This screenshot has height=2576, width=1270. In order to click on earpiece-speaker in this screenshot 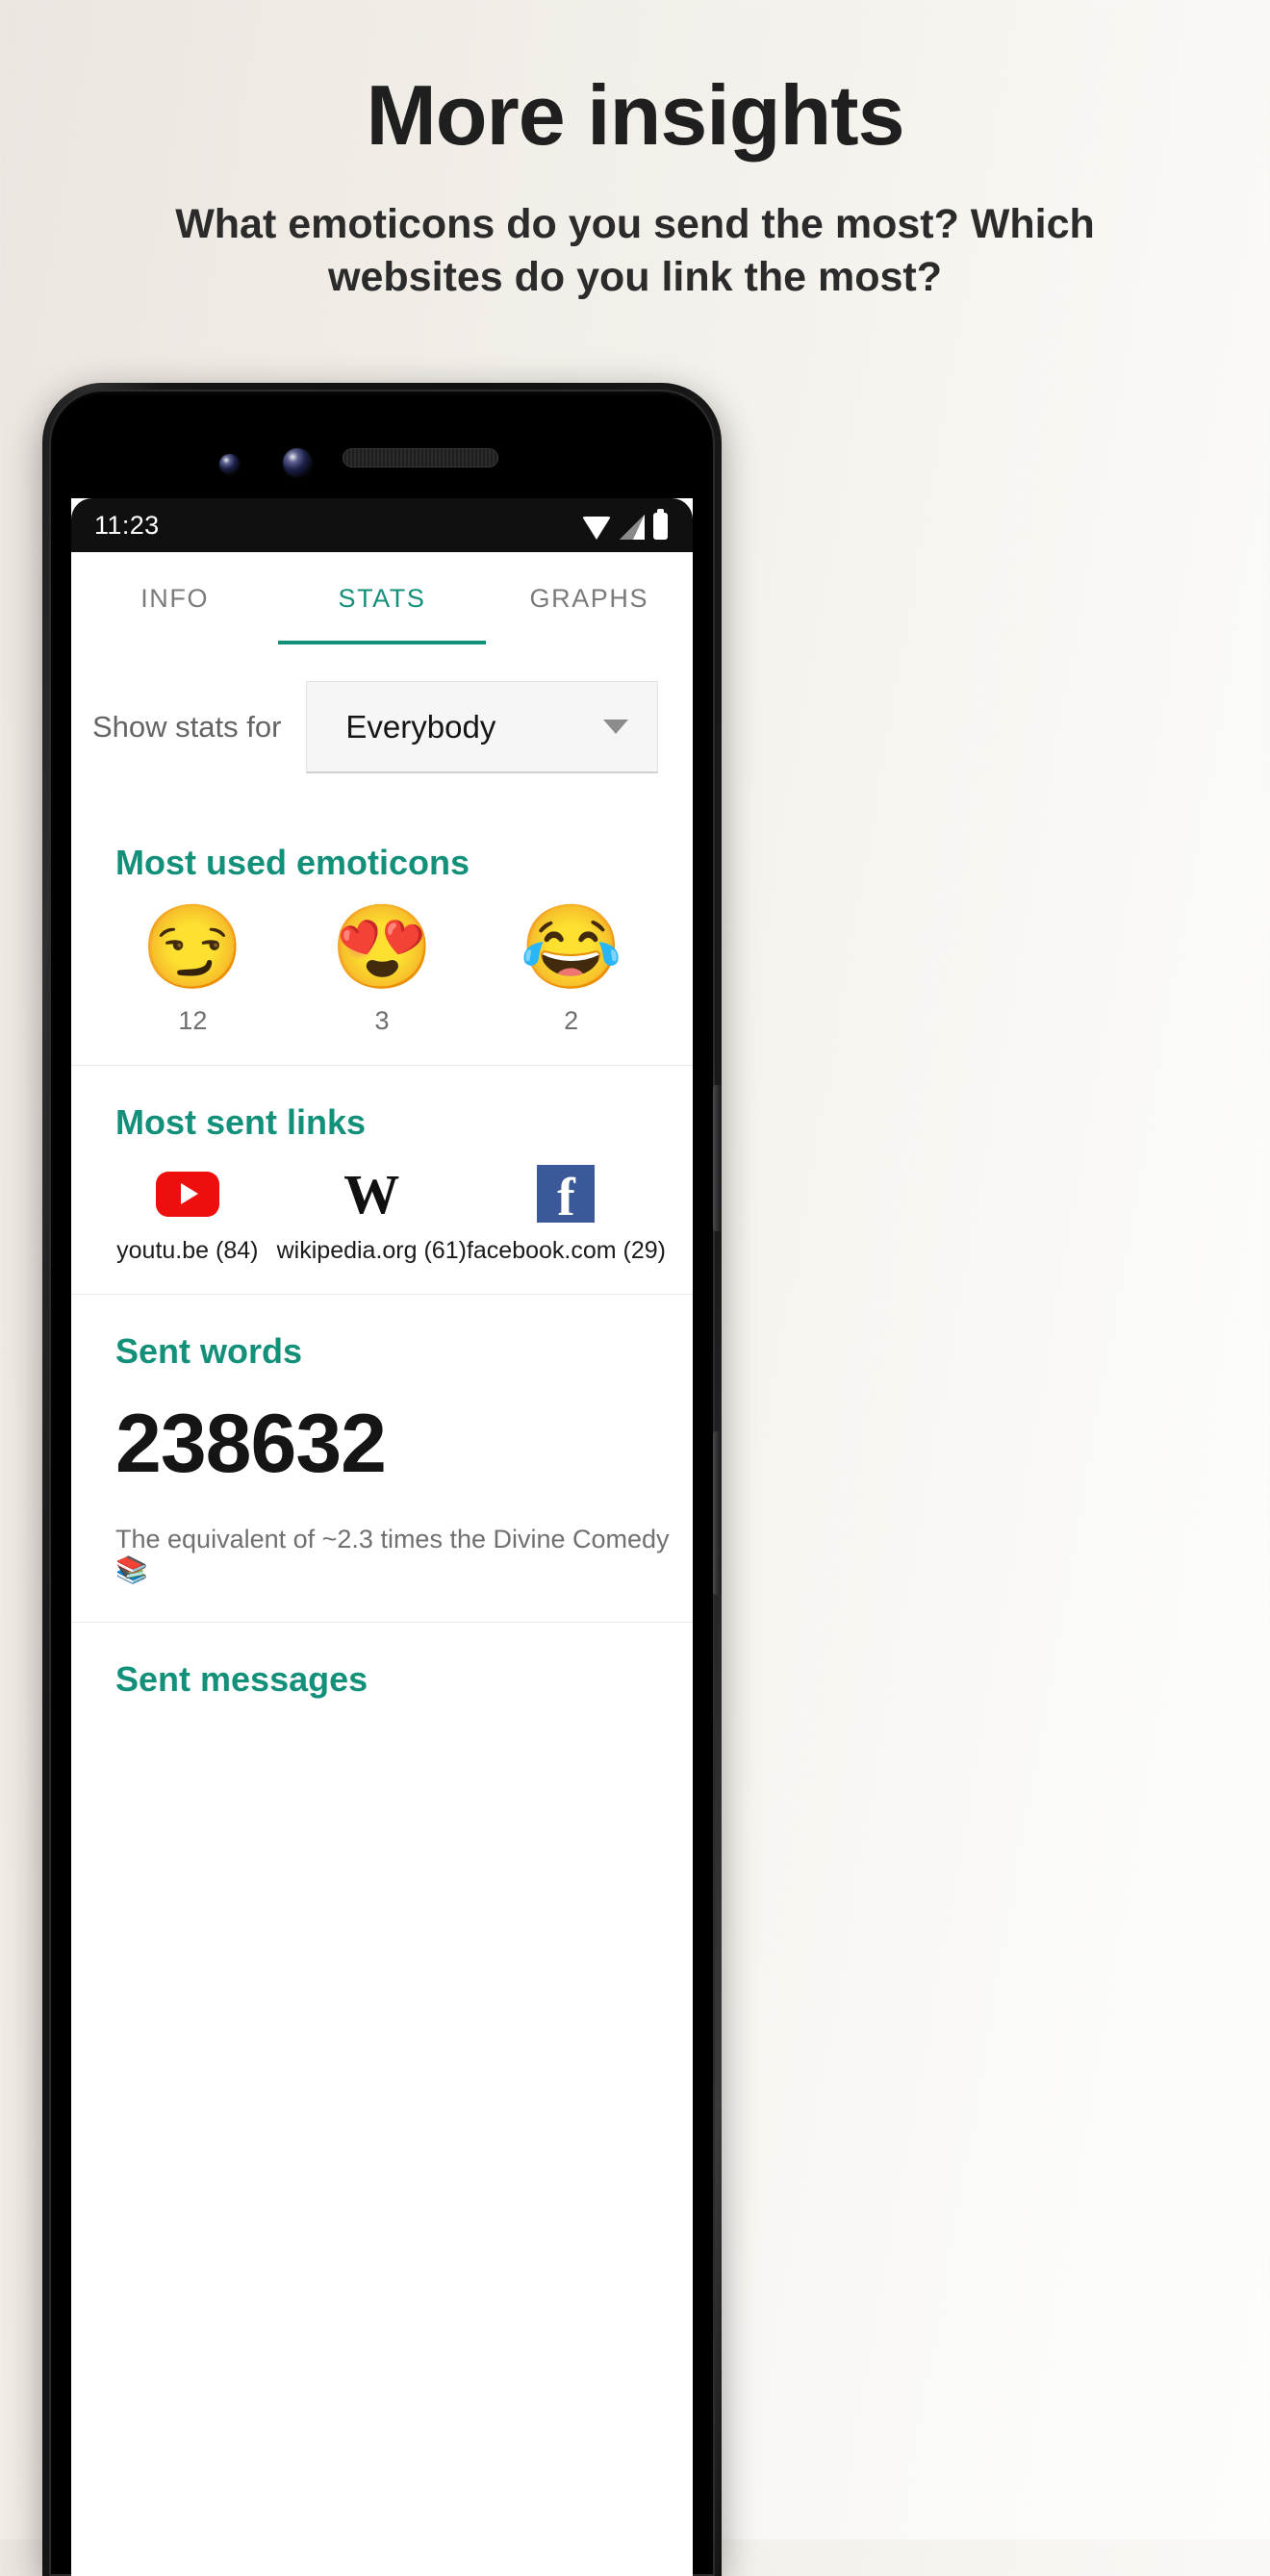, I will do `click(420, 457)`.